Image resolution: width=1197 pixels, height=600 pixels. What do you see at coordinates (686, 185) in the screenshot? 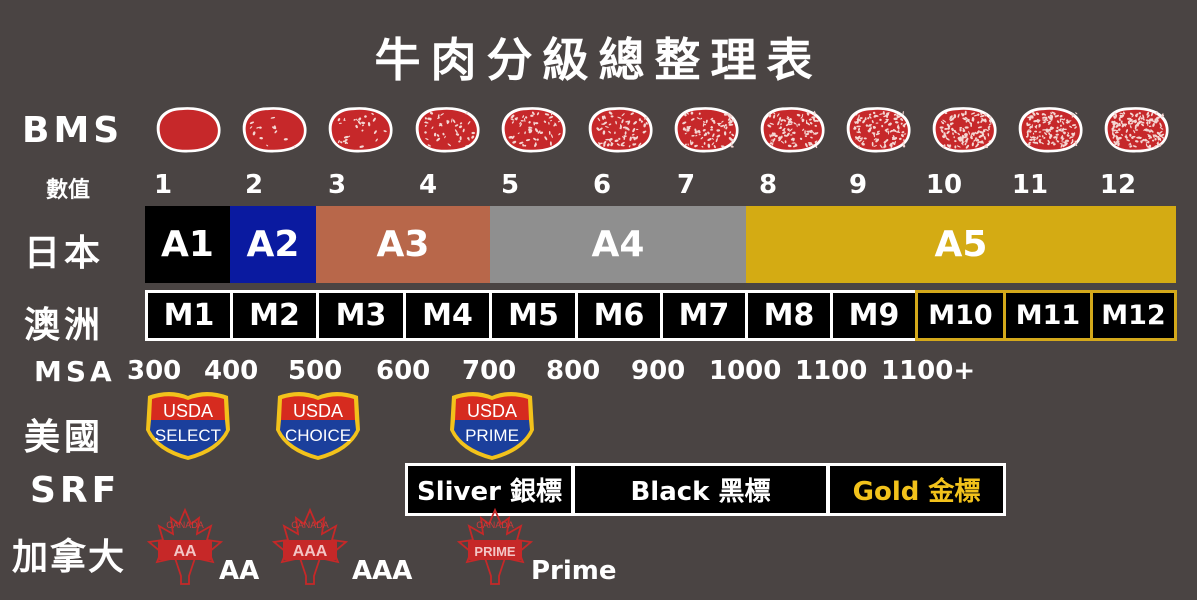
I see `bms-value-7: 7` at bounding box center [686, 185].